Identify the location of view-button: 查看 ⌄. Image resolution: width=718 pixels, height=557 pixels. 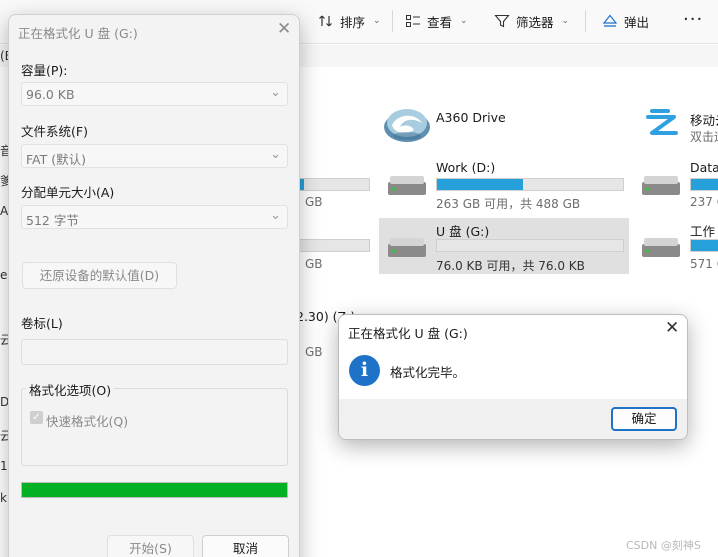
(436, 21).